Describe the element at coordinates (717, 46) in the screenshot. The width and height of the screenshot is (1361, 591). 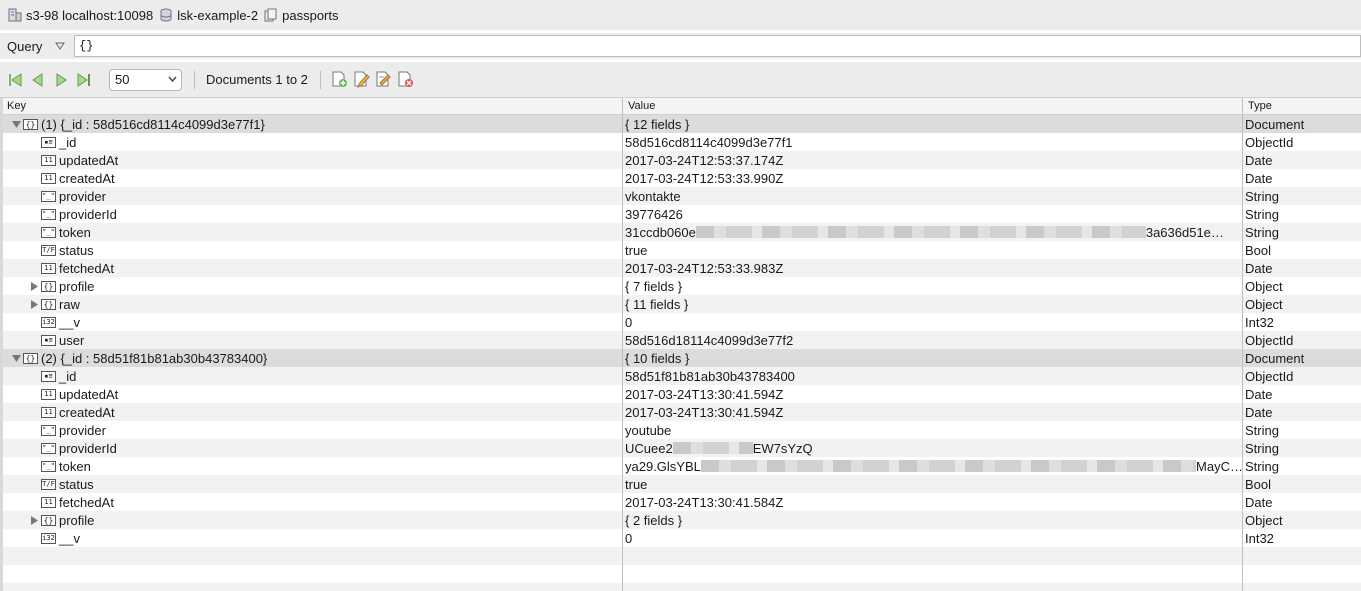
I see `query-input: {}` at that location.